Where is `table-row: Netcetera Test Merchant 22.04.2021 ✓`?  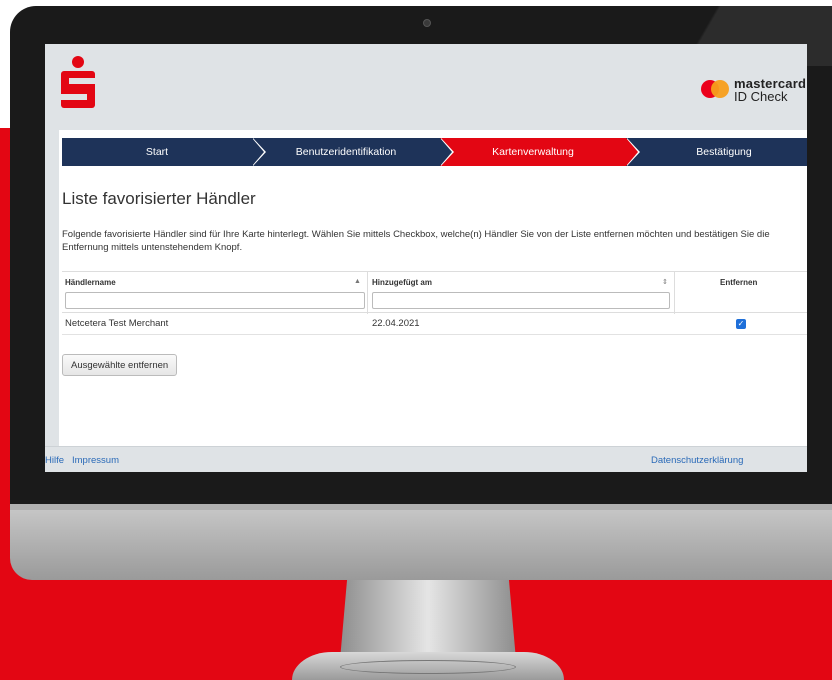 table-row: Netcetera Test Merchant 22.04.2021 ✓ is located at coordinates (434, 324).